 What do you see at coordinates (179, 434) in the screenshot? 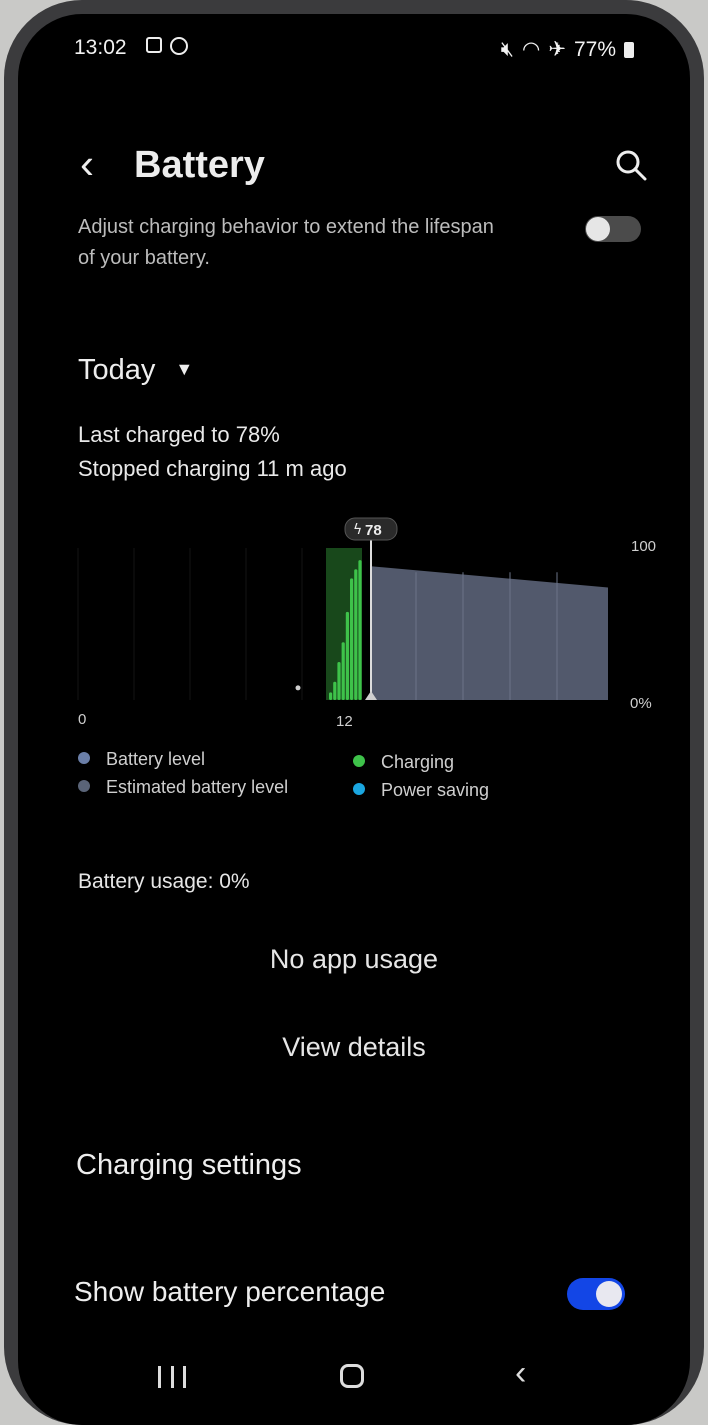
I see `last-charged-text: Last charged to 78%` at bounding box center [179, 434].